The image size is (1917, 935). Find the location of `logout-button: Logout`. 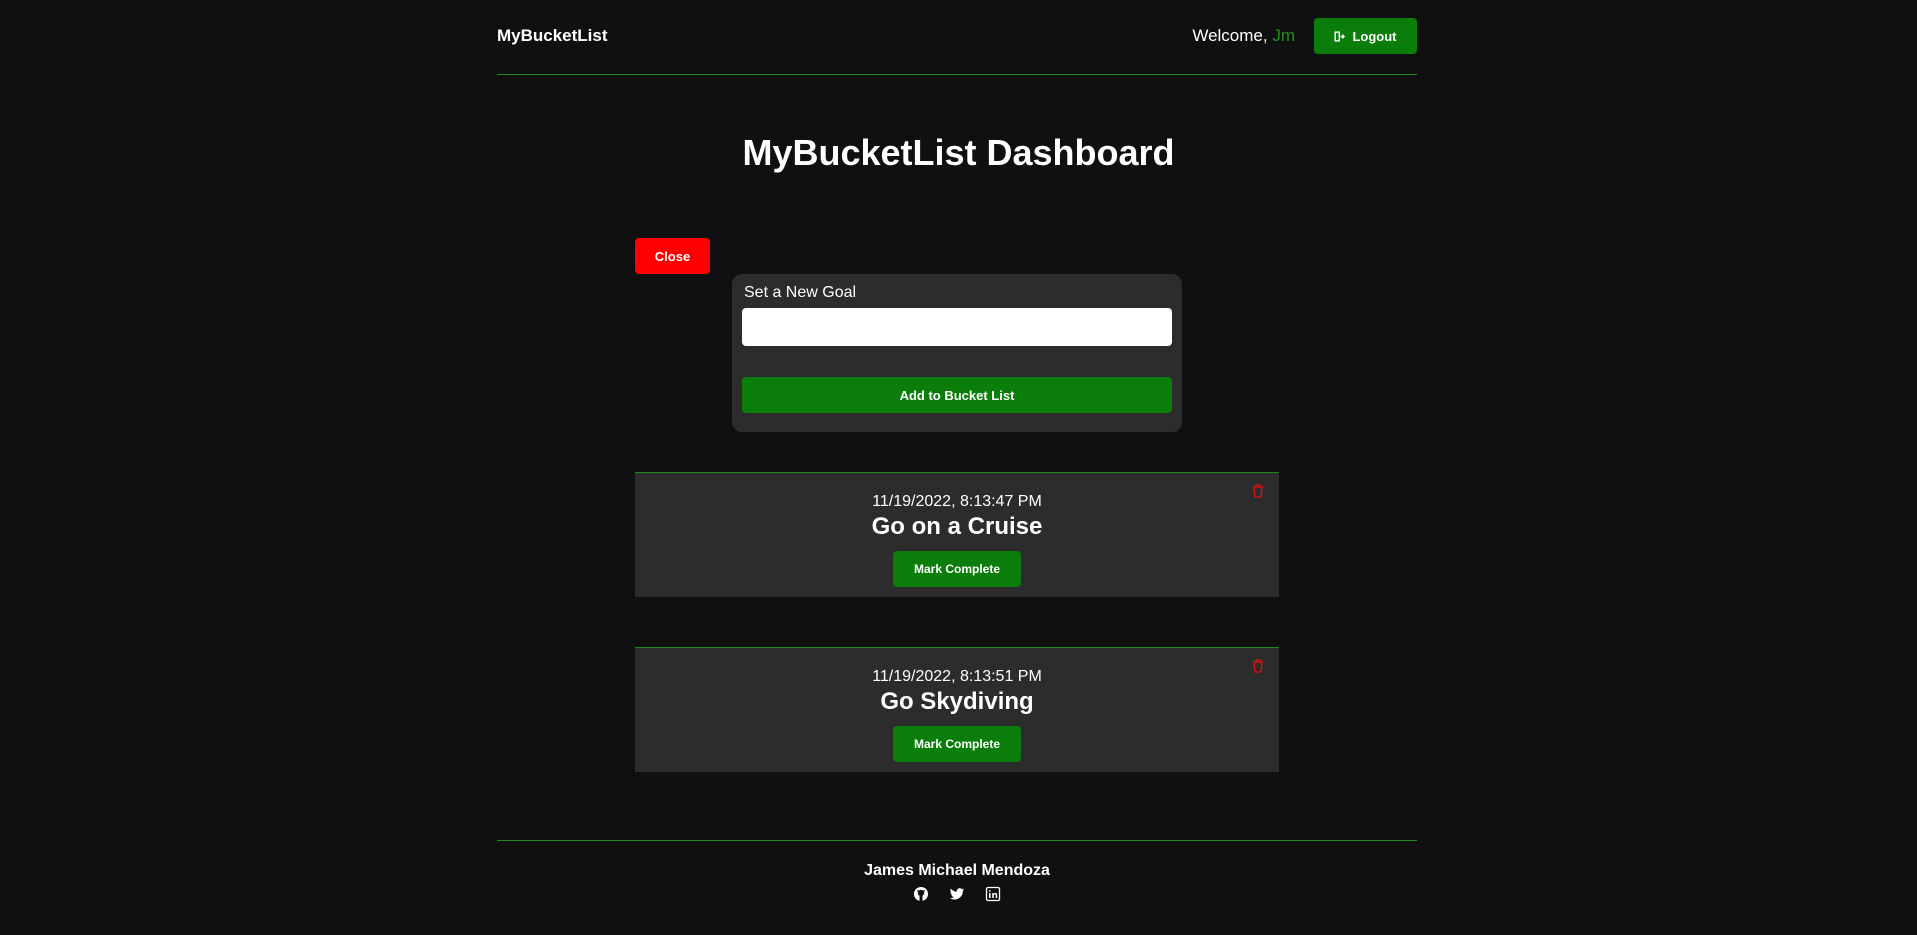

logout-button: Logout is located at coordinates (1365, 36).